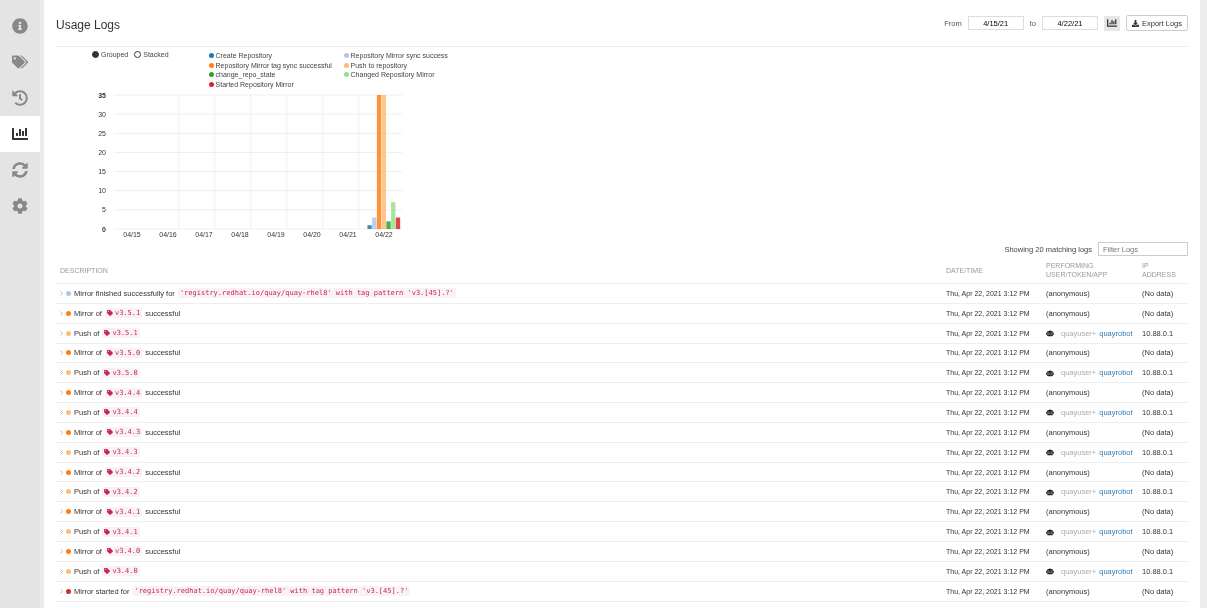 The image size is (1207, 608). I want to click on tags-icon, so click(20, 62).